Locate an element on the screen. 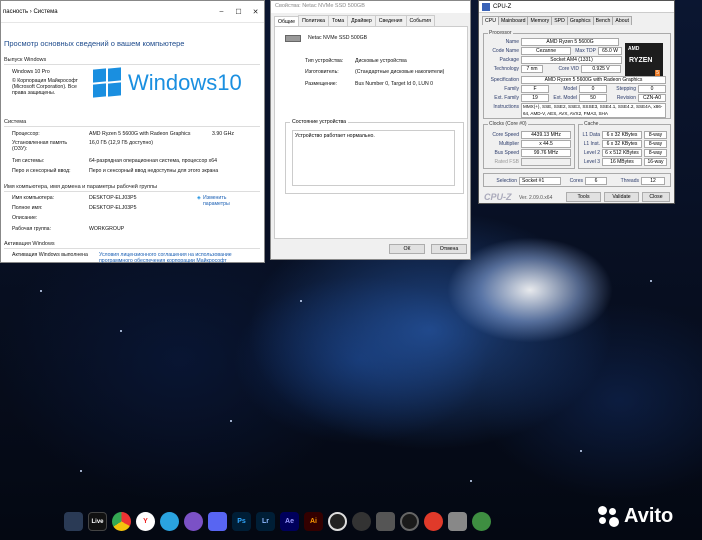 Image resolution: width=702 pixels, height=540 pixels. tab-bench: Bench is located at coordinates (603, 20).